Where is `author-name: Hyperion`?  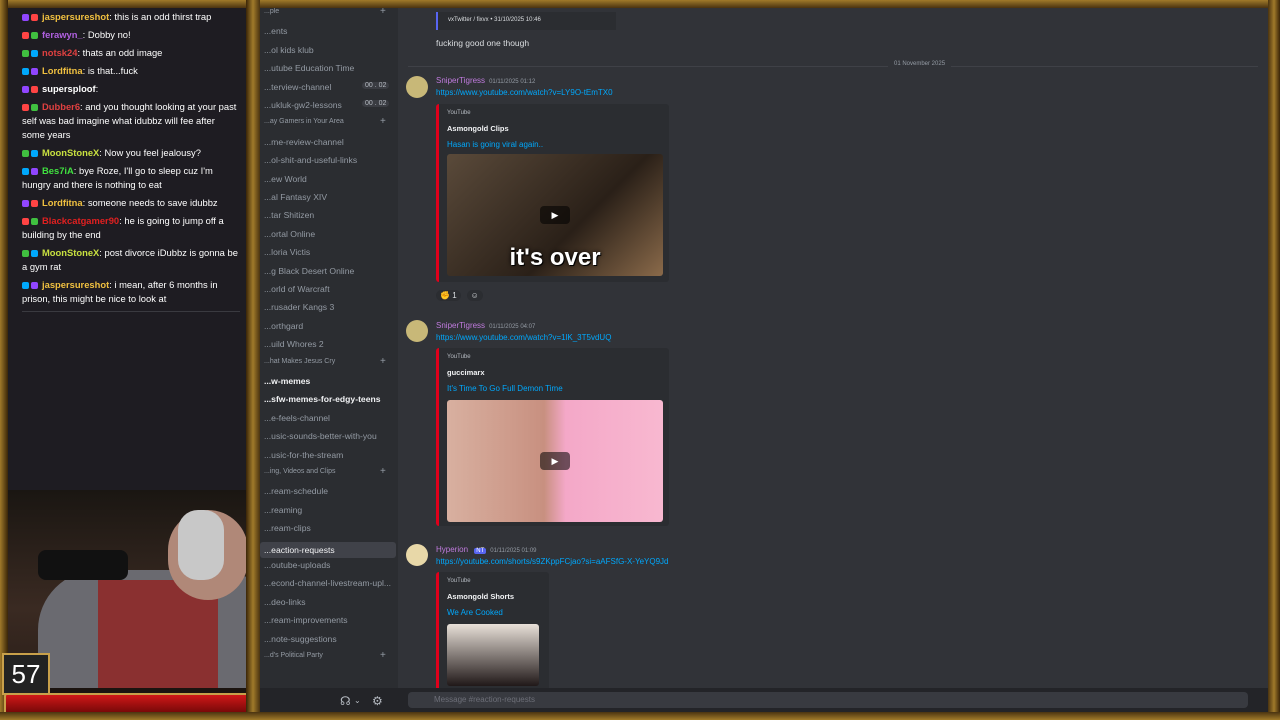
author-name: Hyperion is located at coordinates (452, 549).